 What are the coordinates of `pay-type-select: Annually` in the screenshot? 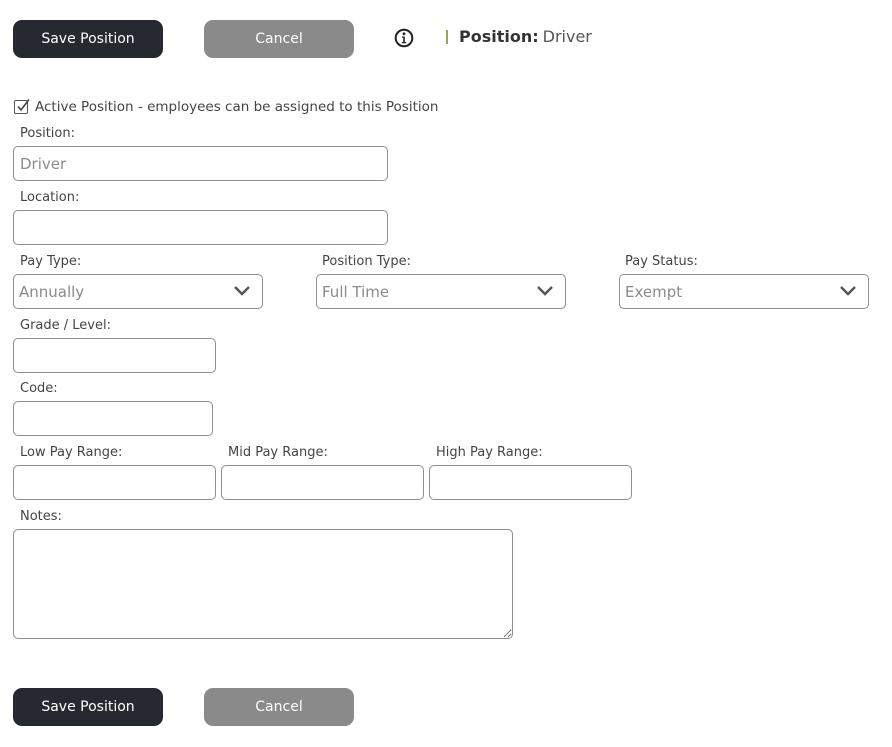 It's located at (138, 291).